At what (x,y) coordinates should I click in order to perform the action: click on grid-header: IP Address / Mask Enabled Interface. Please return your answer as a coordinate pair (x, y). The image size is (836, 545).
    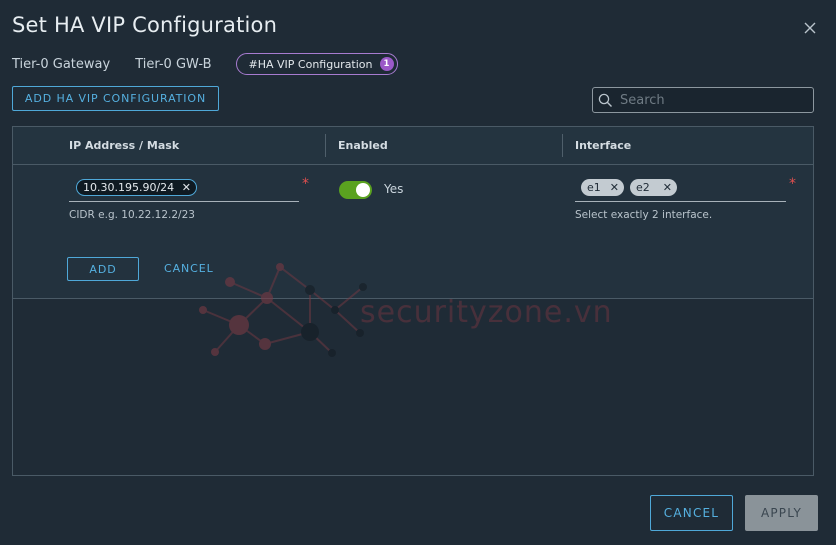
    Looking at the image, I should click on (413, 146).